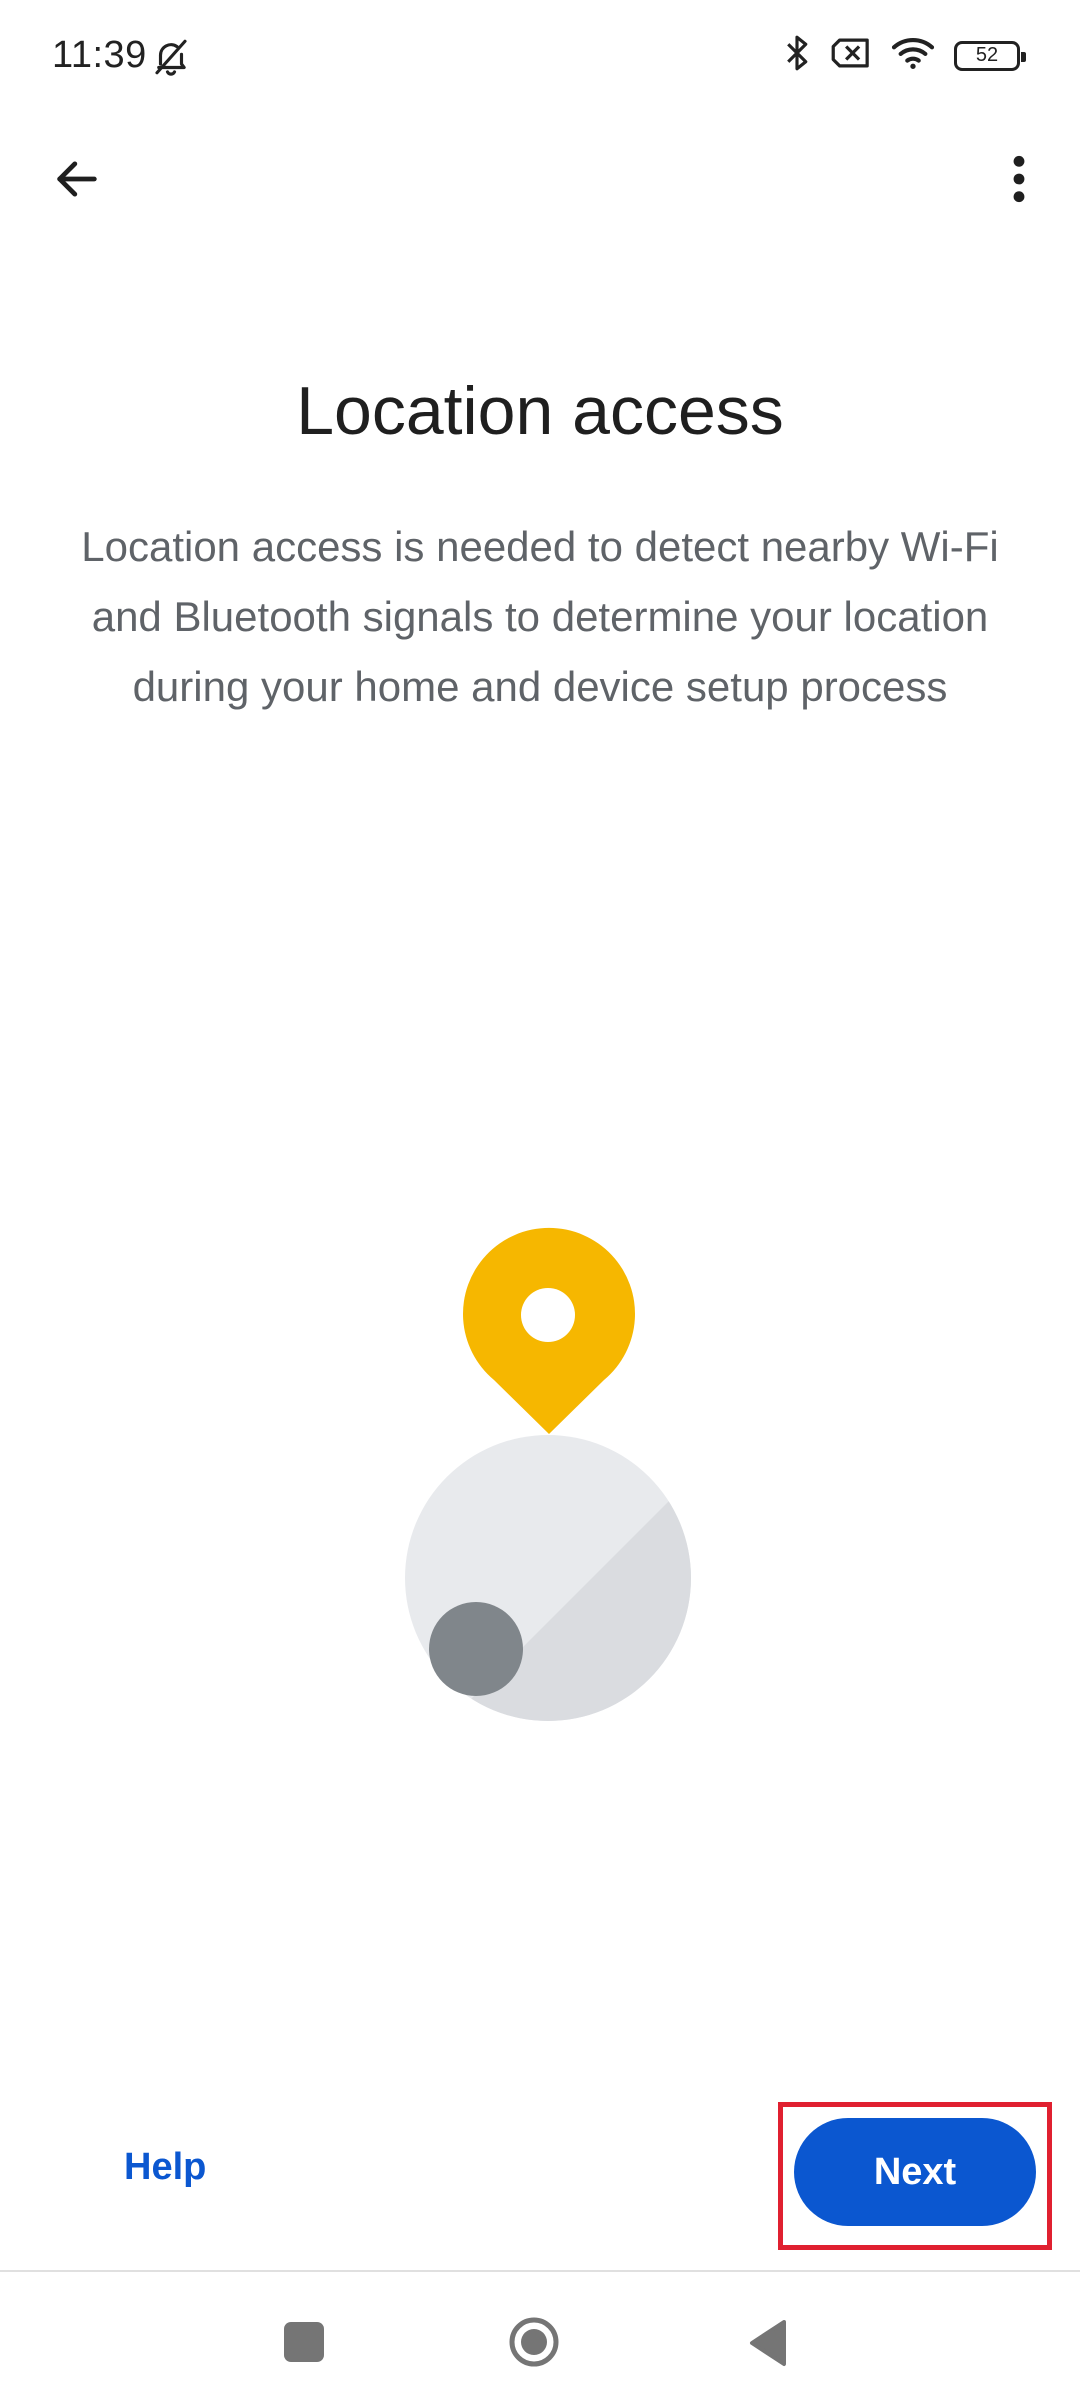  Describe the element at coordinates (851, 55) in the screenshot. I see `no-sim-icon` at that location.